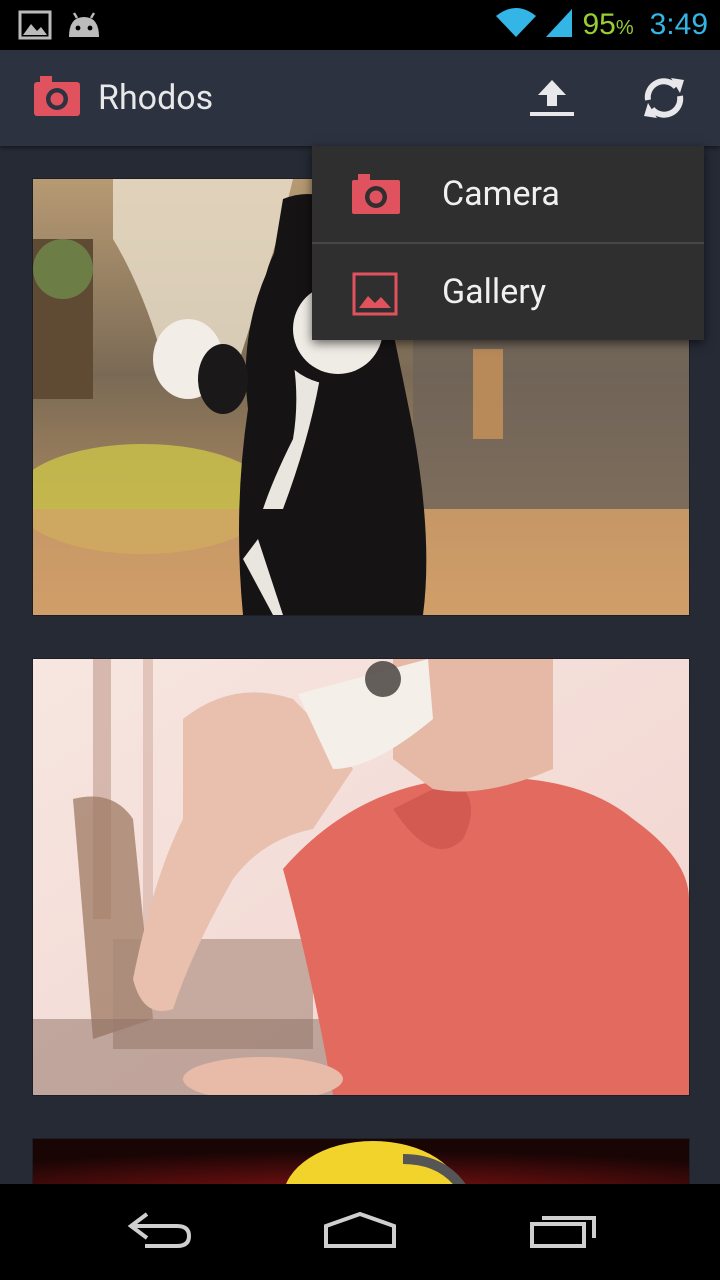  I want to click on minion-photo, so click(361, 1161).